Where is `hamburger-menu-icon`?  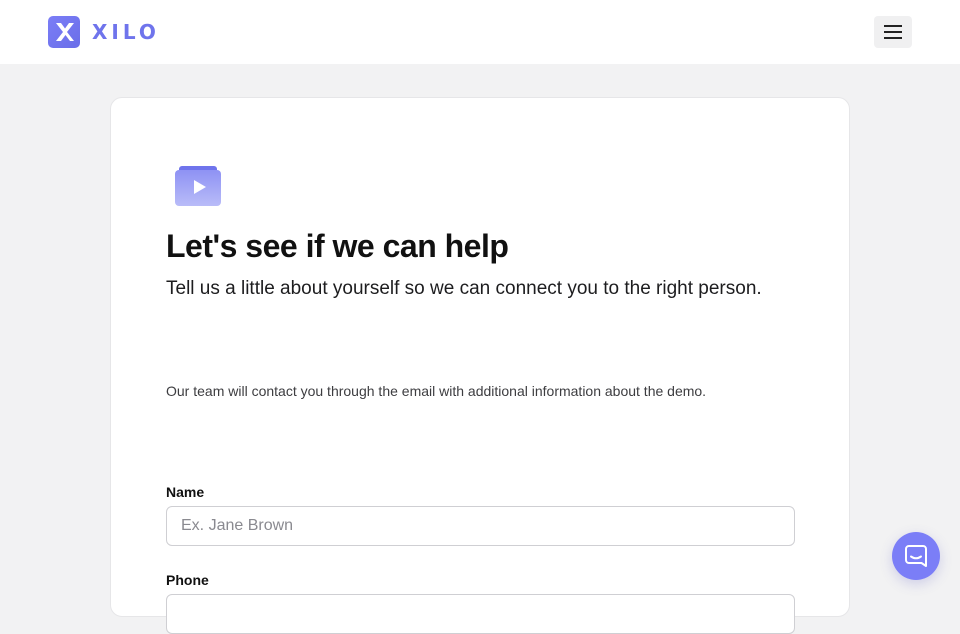 hamburger-menu-icon is located at coordinates (893, 32).